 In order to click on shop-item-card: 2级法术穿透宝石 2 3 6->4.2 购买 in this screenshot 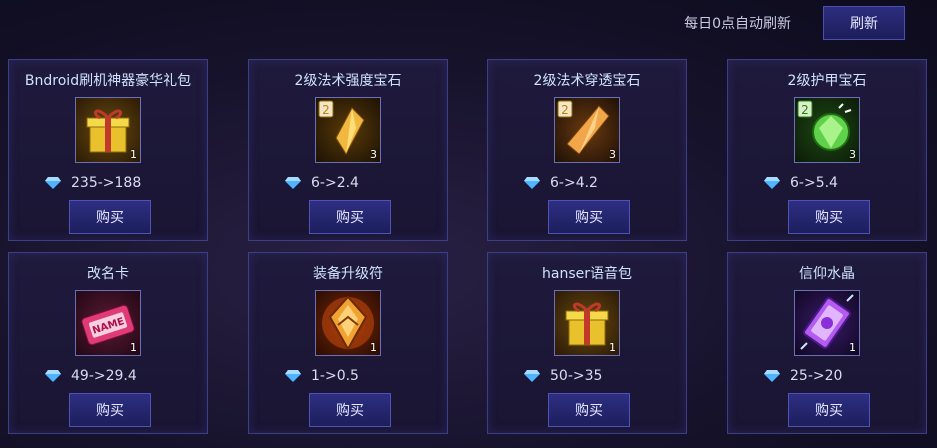, I will do `click(587, 150)`.